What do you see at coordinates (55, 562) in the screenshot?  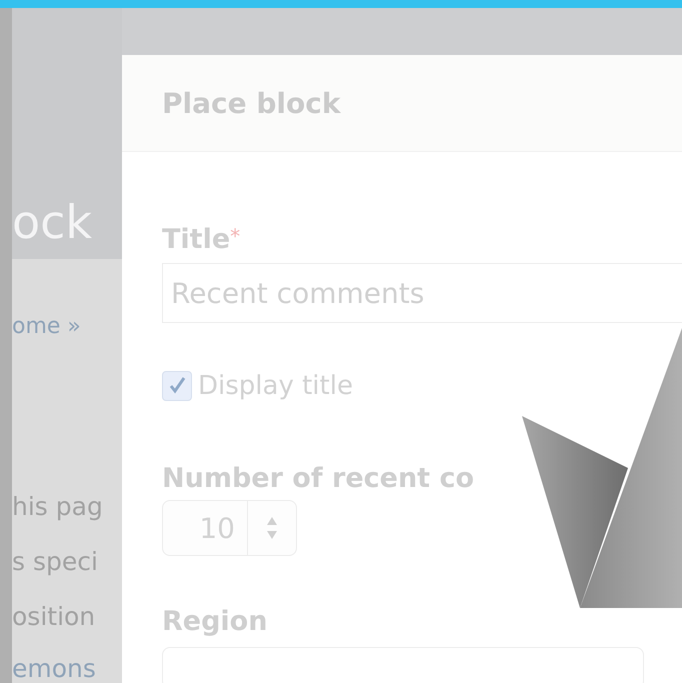 I see `paragraph-line: s speci` at bounding box center [55, 562].